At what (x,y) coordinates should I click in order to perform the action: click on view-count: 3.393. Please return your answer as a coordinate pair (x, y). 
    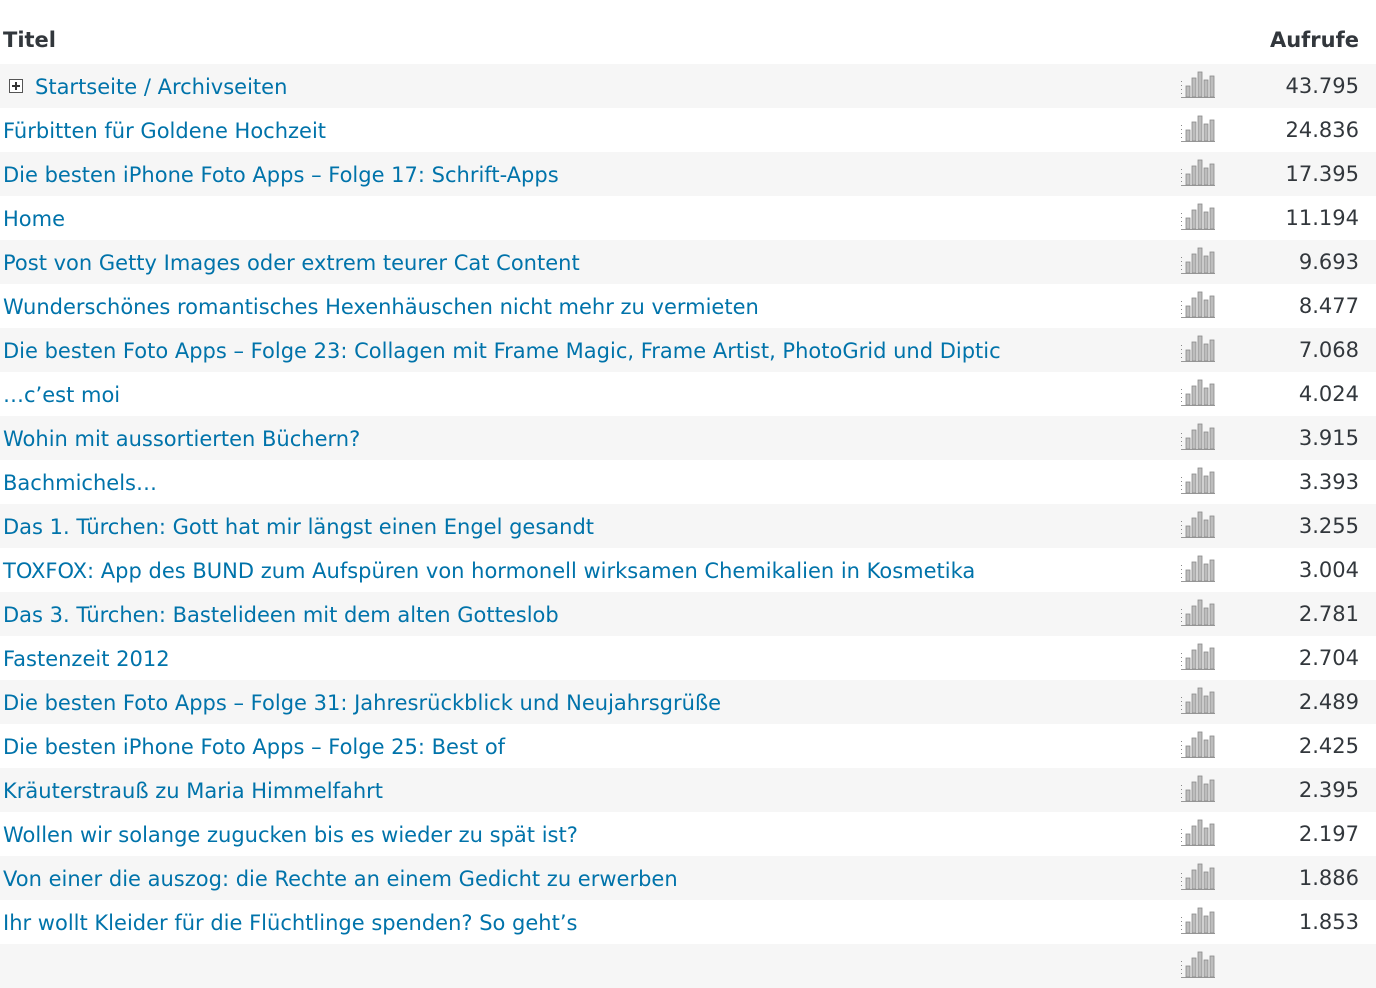
    Looking at the image, I should click on (1328, 482).